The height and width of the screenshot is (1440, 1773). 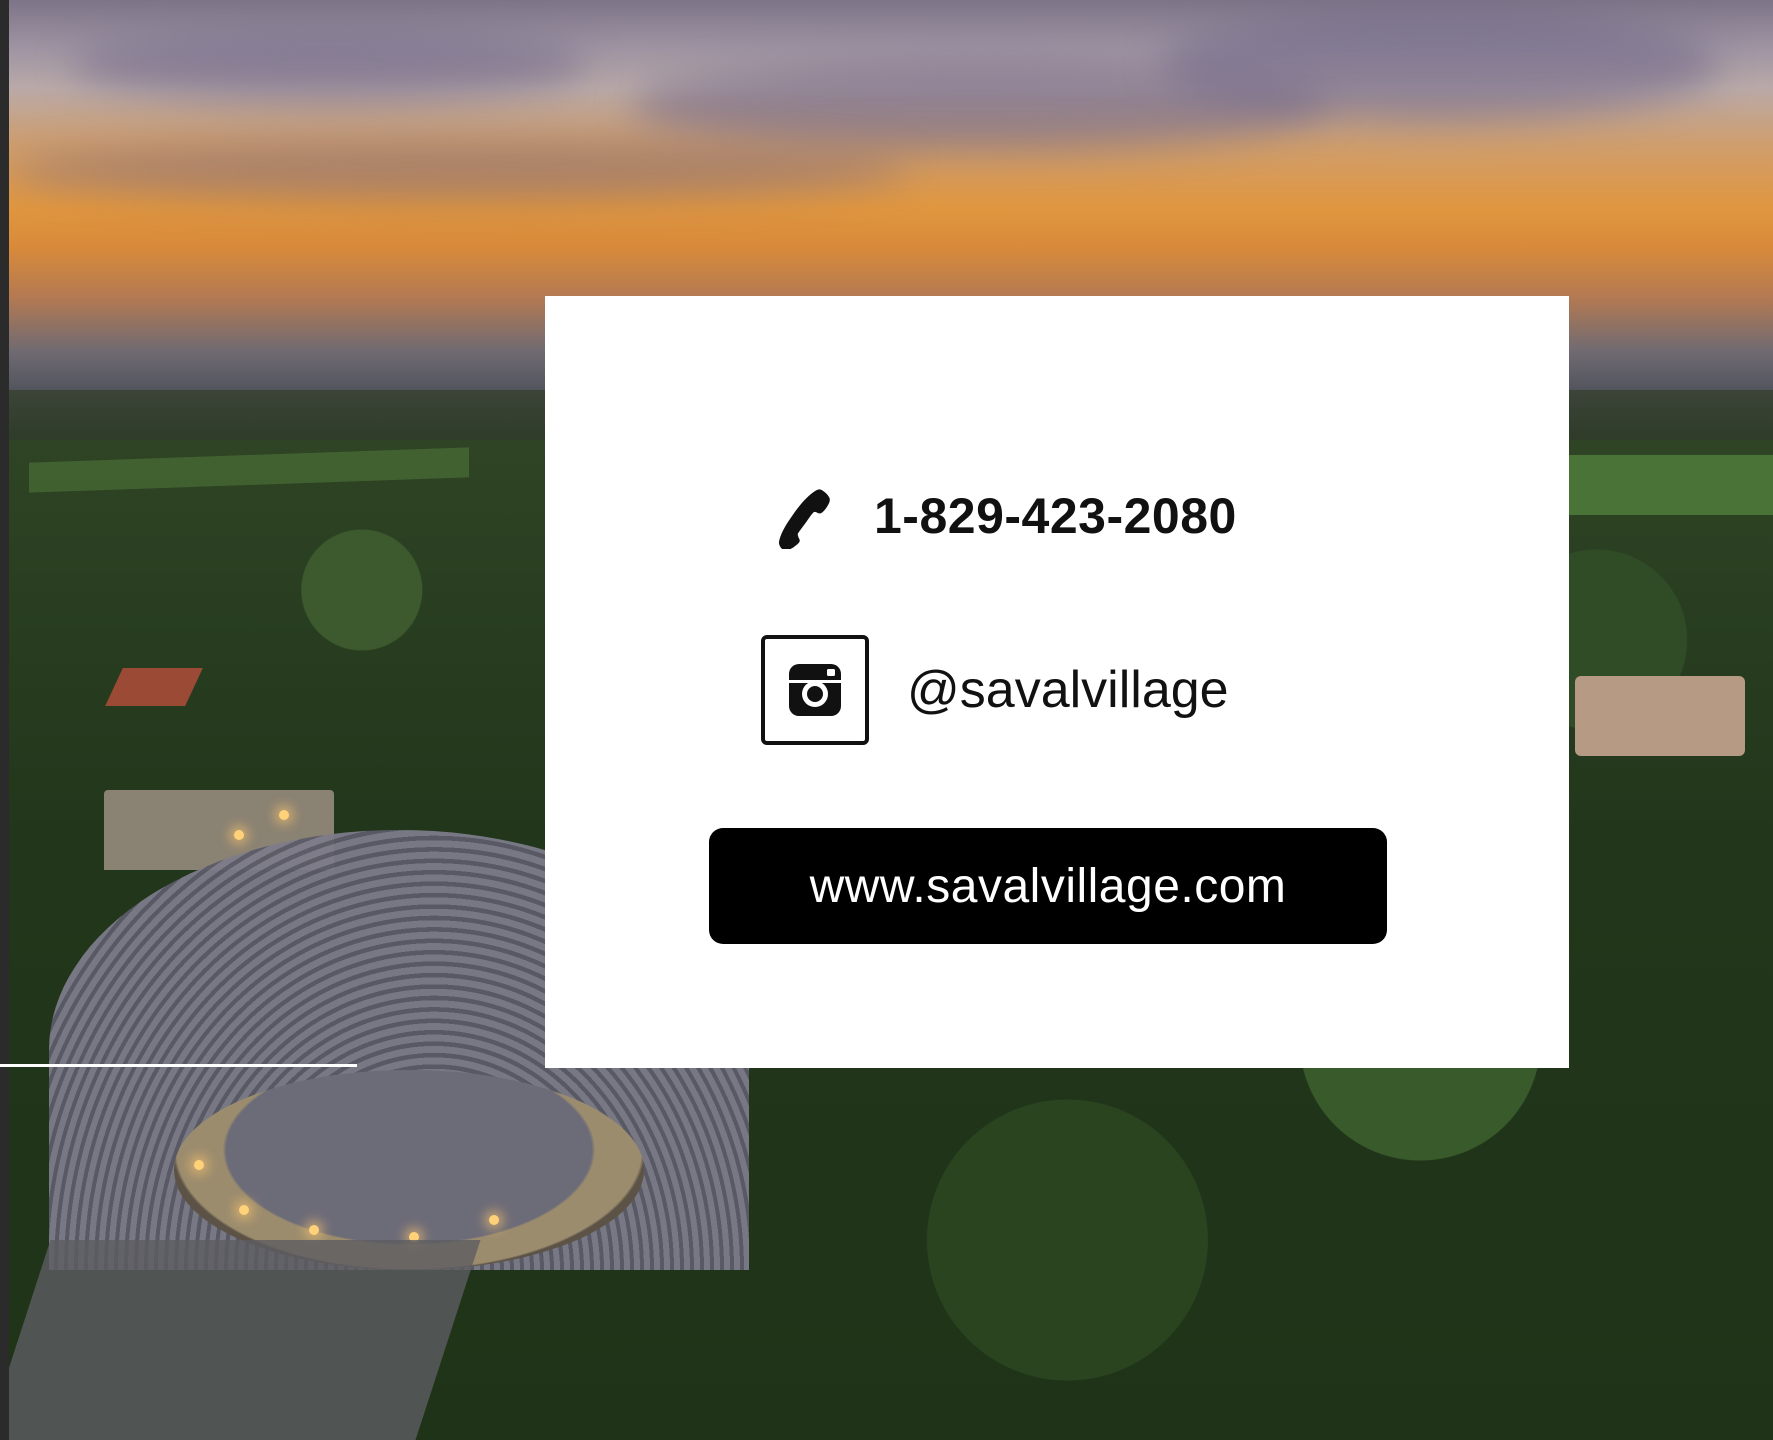 I want to click on instagram-icon, so click(x=815, y=690).